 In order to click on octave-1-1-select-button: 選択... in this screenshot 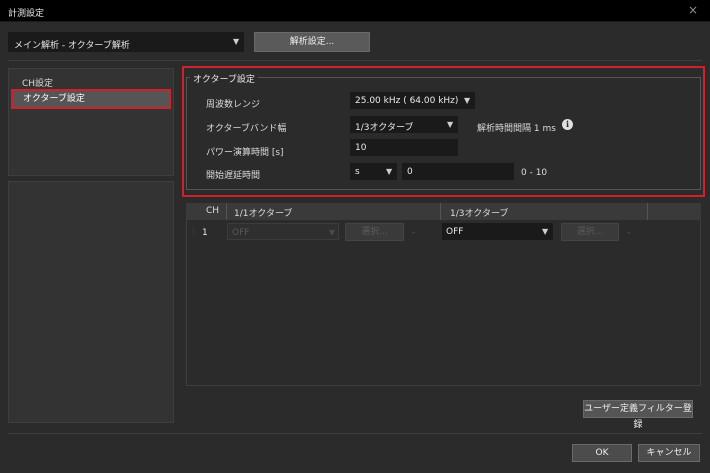, I will do `click(374, 232)`.